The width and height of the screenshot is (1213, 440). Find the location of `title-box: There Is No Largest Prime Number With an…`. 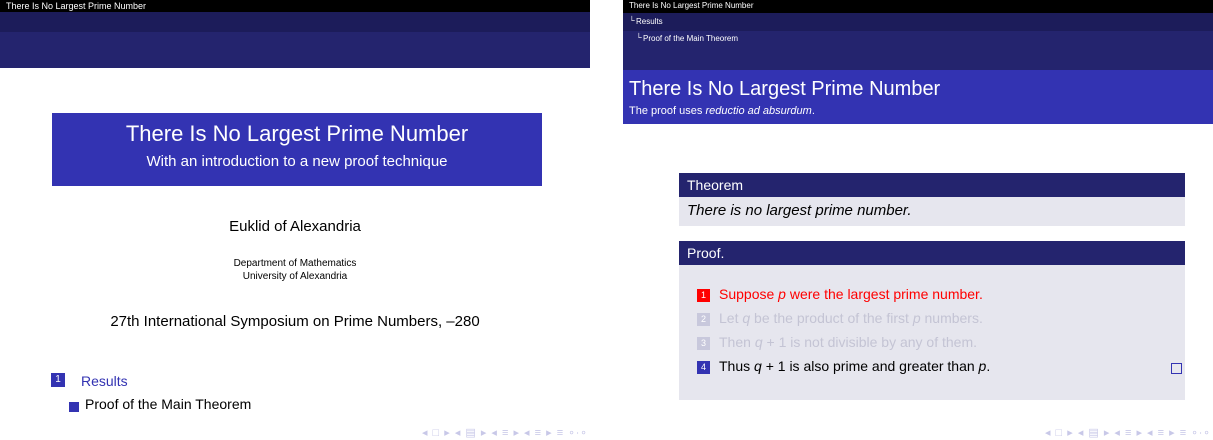

title-box: There Is No Largest Prime Number With an… is located at coordinates (297, 149).